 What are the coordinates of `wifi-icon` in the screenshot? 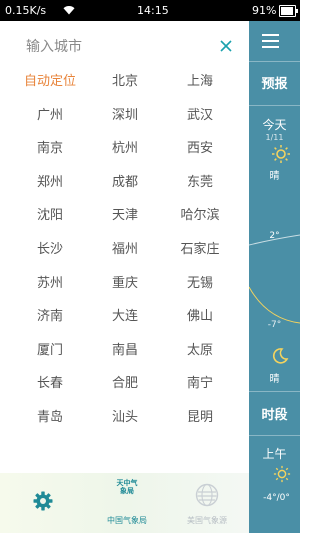 It's located at (69, 11).